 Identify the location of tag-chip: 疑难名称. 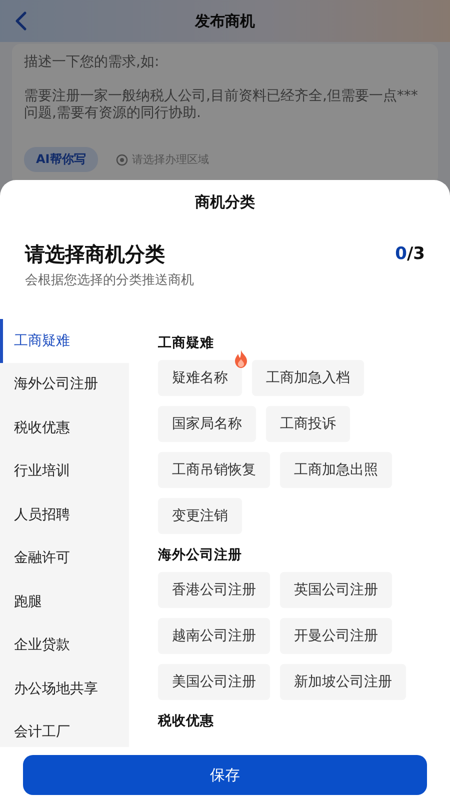
(200, 378).